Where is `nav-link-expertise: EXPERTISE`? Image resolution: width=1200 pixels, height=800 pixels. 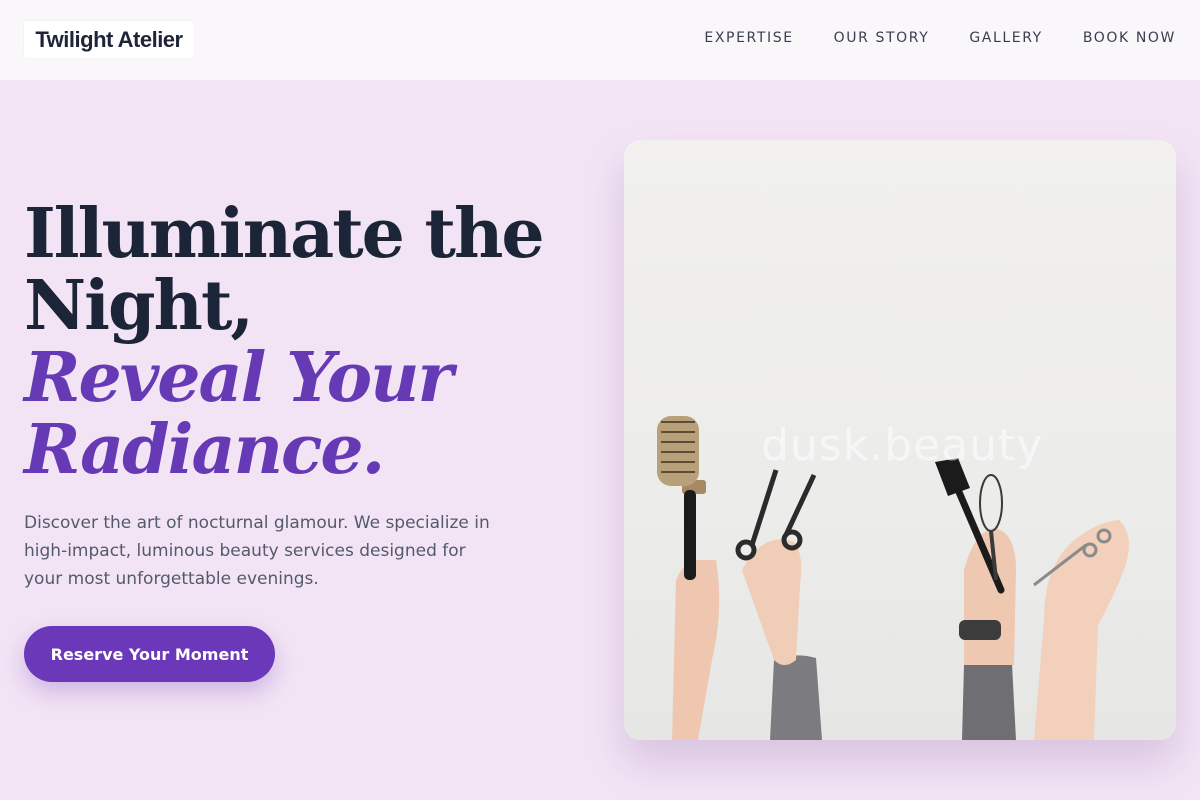
nav-link-expertise: EXPERTISE is located at coordinates (748, 38).